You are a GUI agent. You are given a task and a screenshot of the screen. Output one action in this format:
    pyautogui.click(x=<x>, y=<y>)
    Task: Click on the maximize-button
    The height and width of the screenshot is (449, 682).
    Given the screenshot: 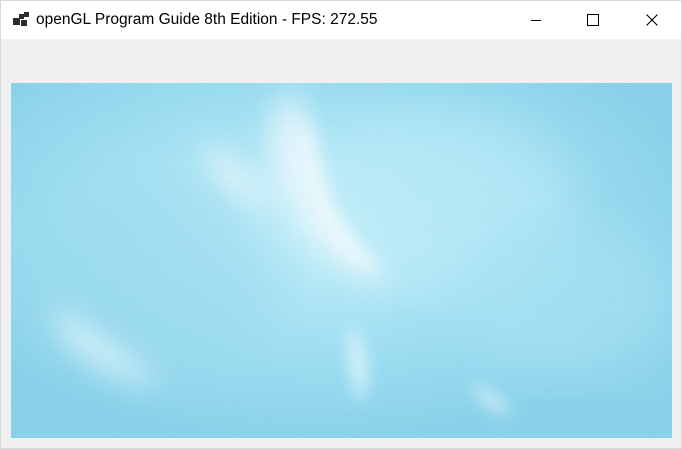 What is the action you would take?
    pyautogui.click(x=593, y=20)
    